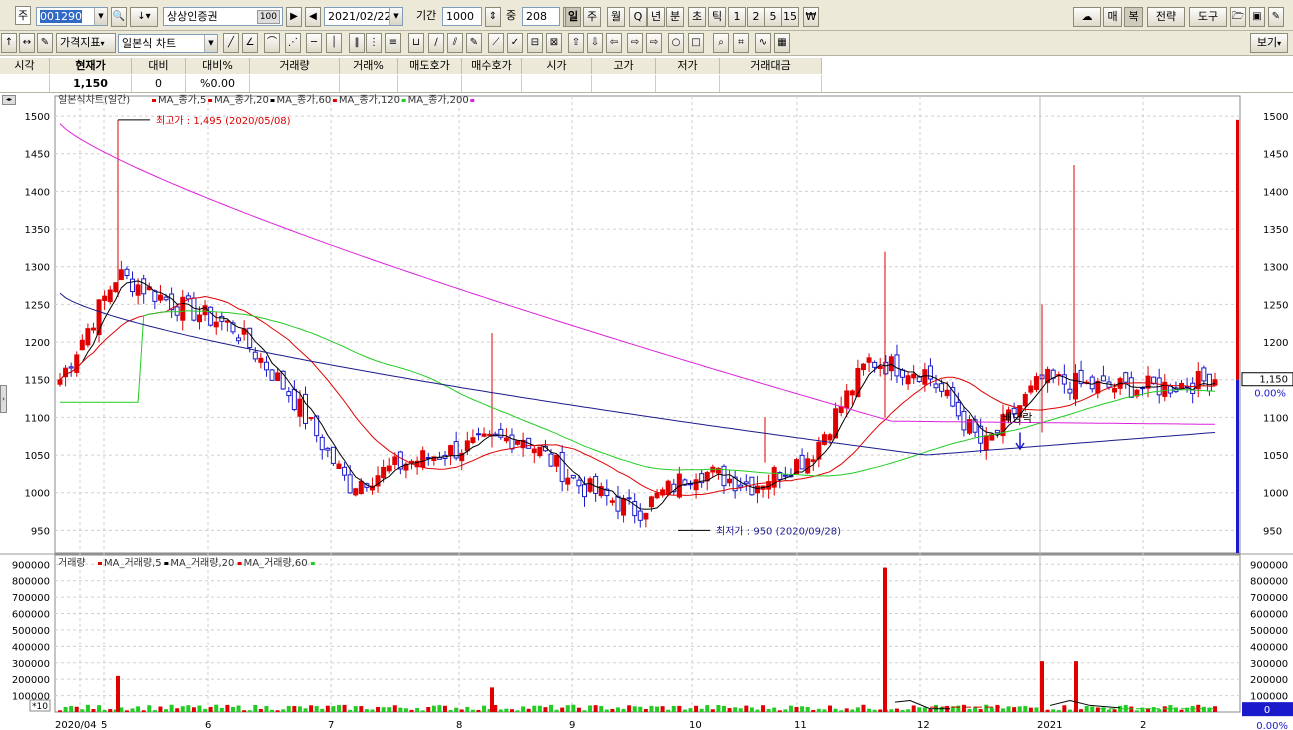 The image size is (1293, 730). Describe the element at coordinates (31, 680) in the screenshot. I see `volume-tick-left: 200000` at that location.